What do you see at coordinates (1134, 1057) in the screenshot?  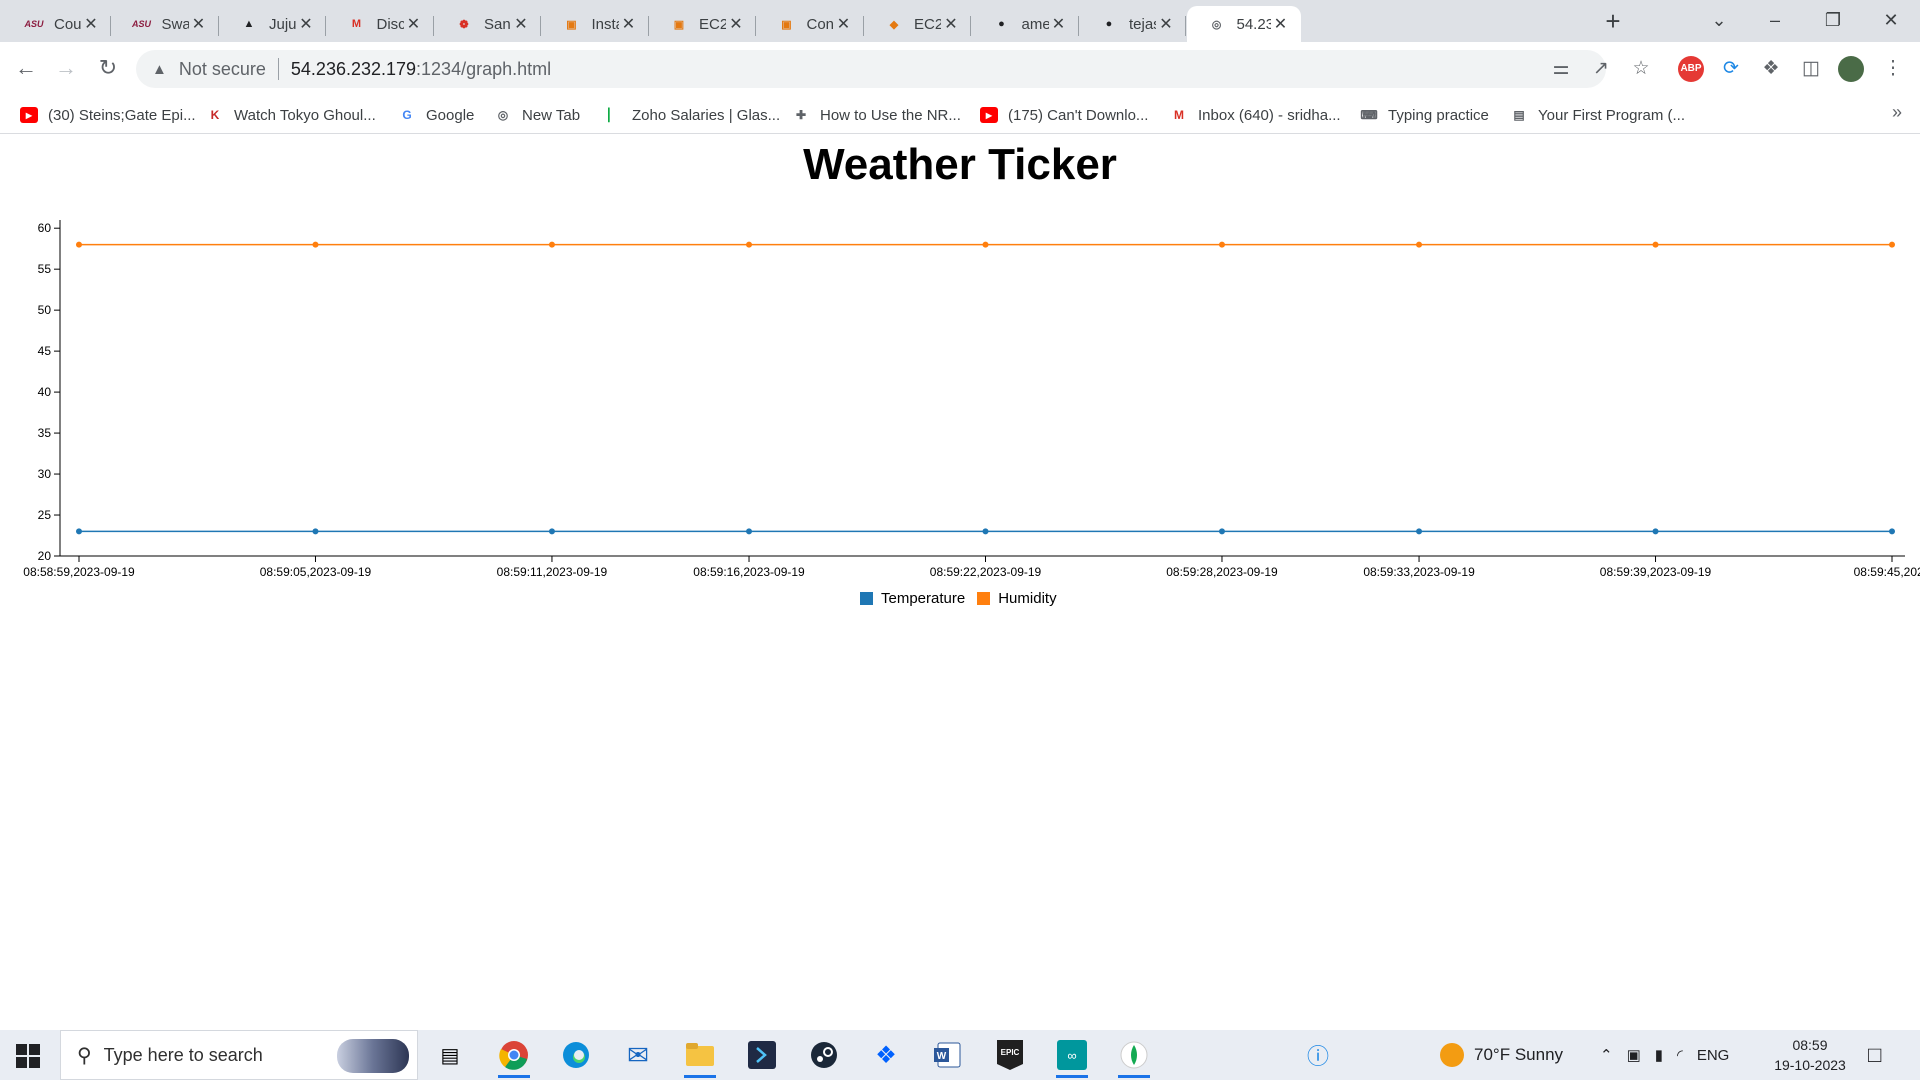 I see `mongodb-compass-icon` at bounding box center [1134, 1057].